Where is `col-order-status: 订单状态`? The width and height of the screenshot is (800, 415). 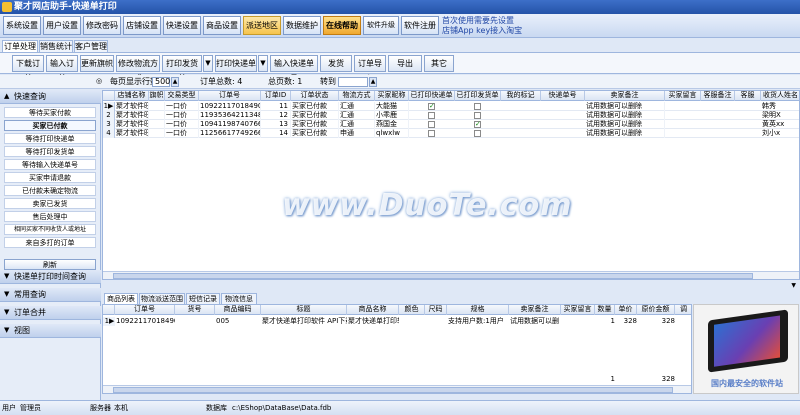
col-order-status: 订单状态 is located at coordinates (315, 96).